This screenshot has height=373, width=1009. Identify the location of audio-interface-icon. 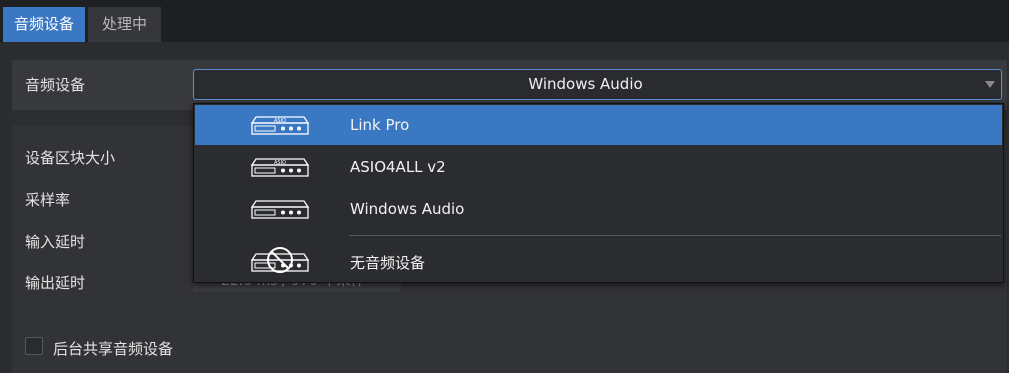
(280, 209).